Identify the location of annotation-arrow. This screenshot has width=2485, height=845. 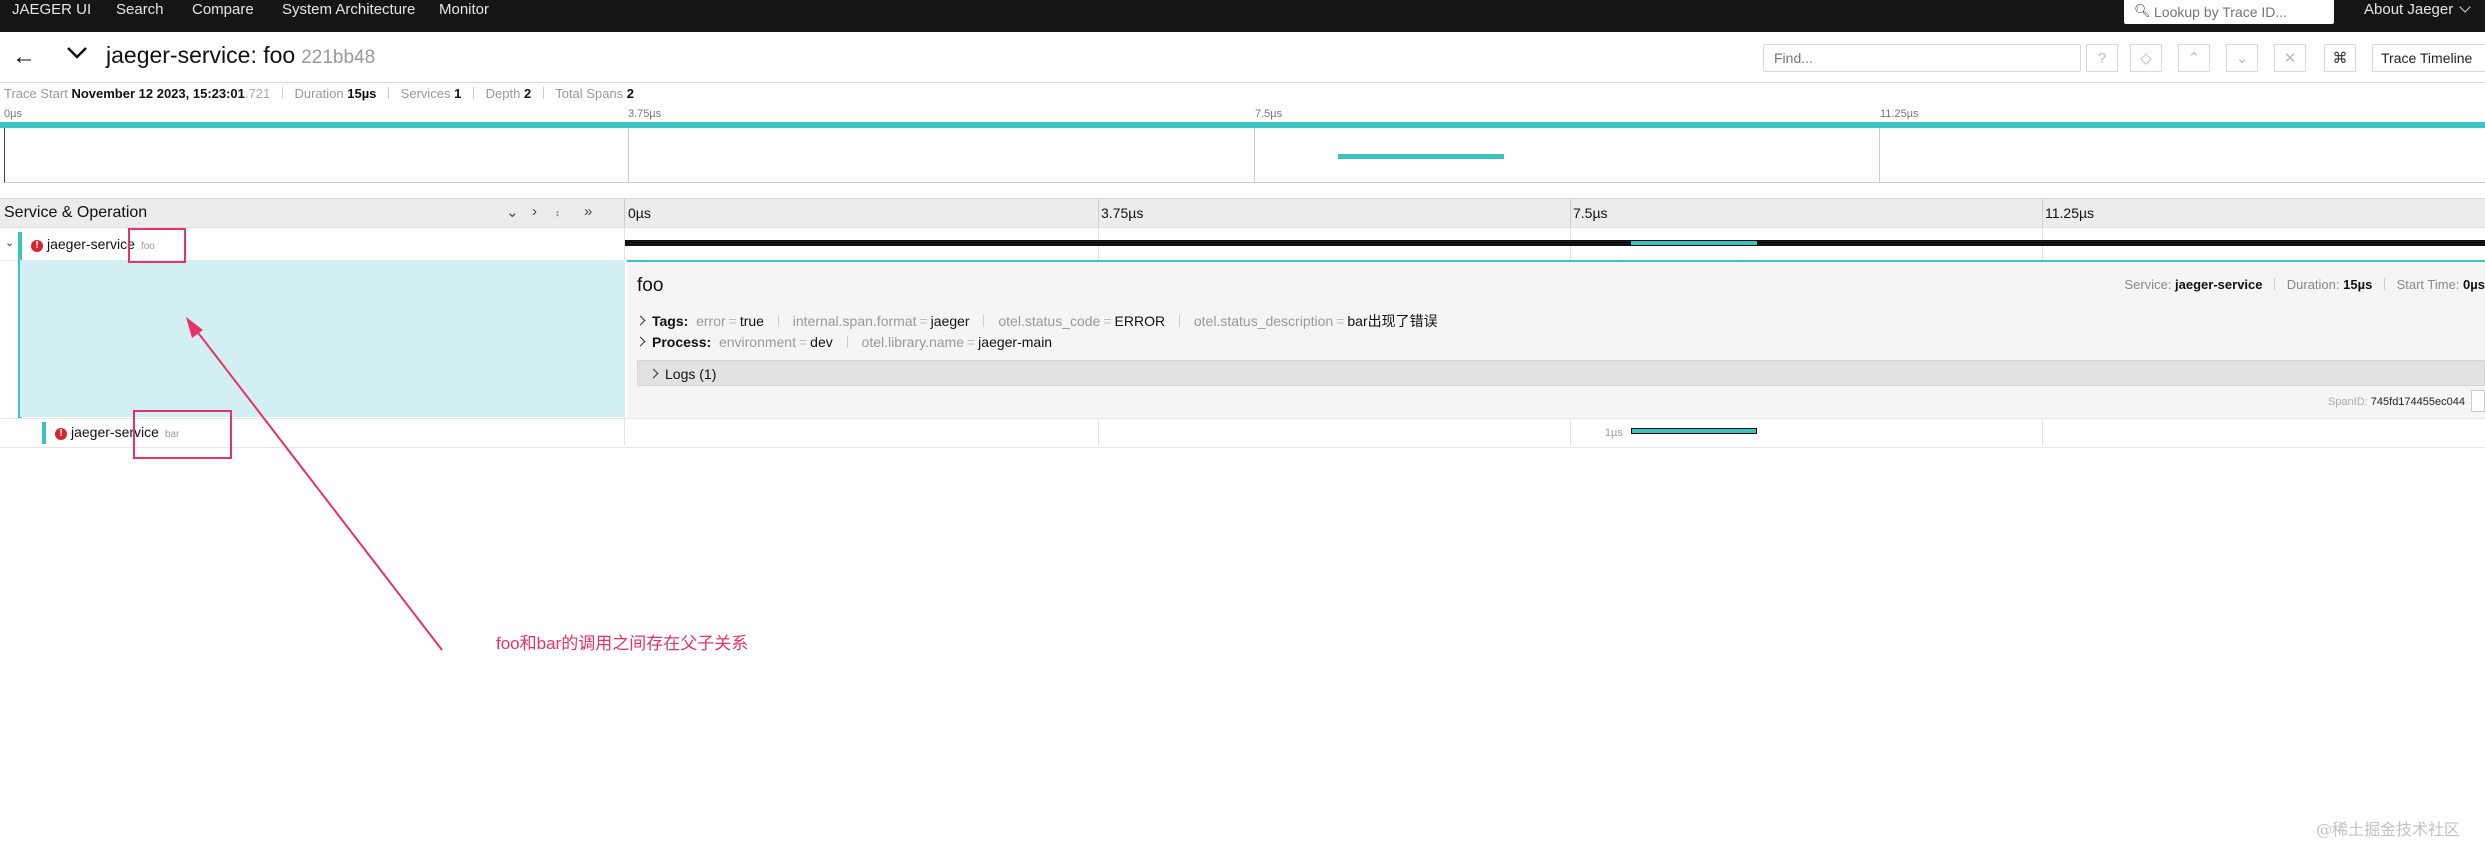
(314, 484).